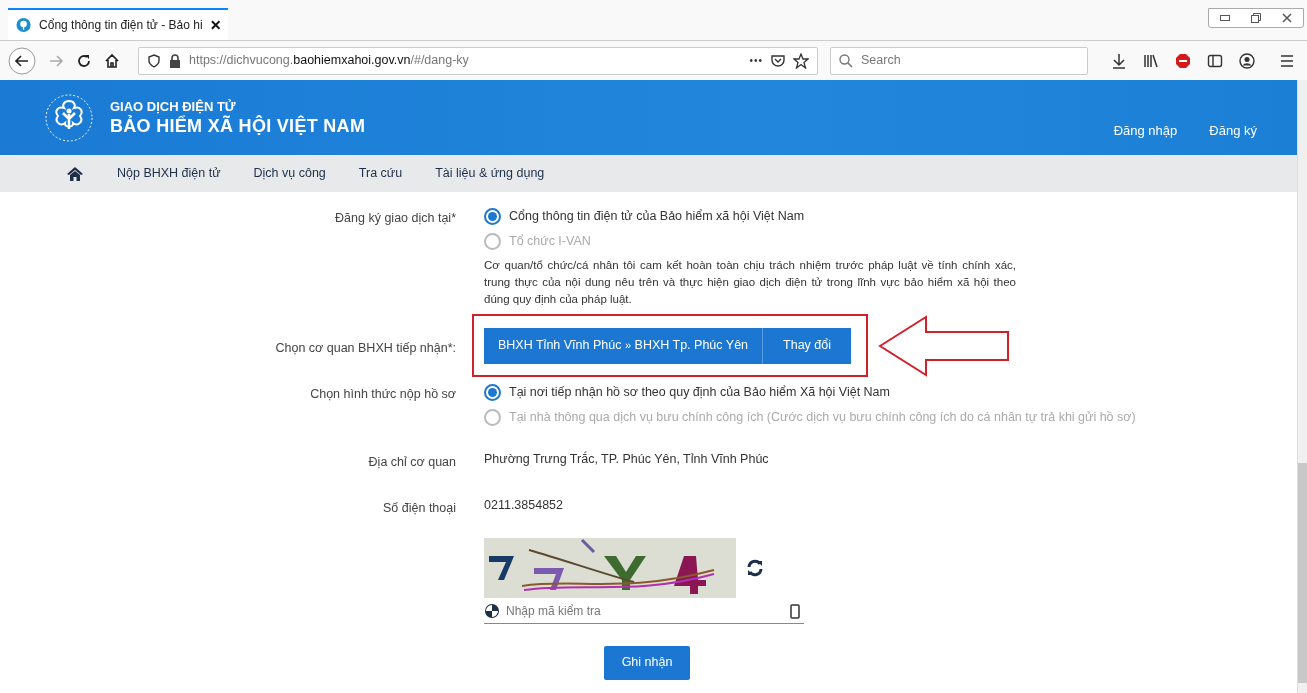  What do you see at coordinates (550, 242) in the screenshot?
I see `radio-label: Tổ chức I-VAN` at bounding box center [550, 242].